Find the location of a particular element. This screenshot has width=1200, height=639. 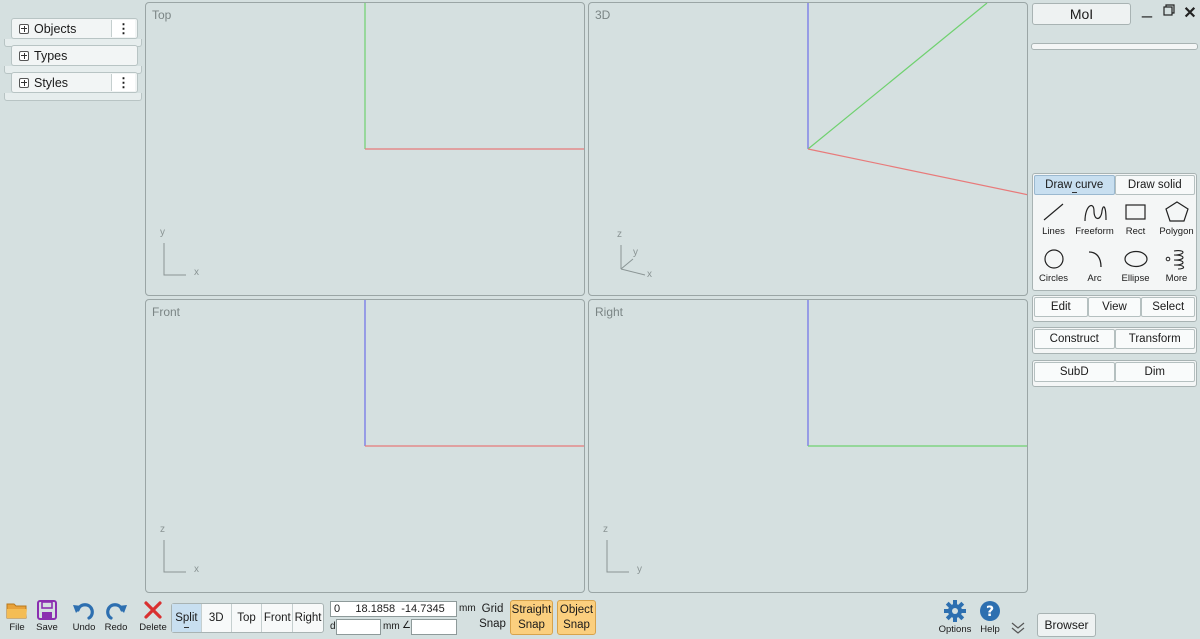

circles-tool-button: Circles is located at coordinates (1053, 267).